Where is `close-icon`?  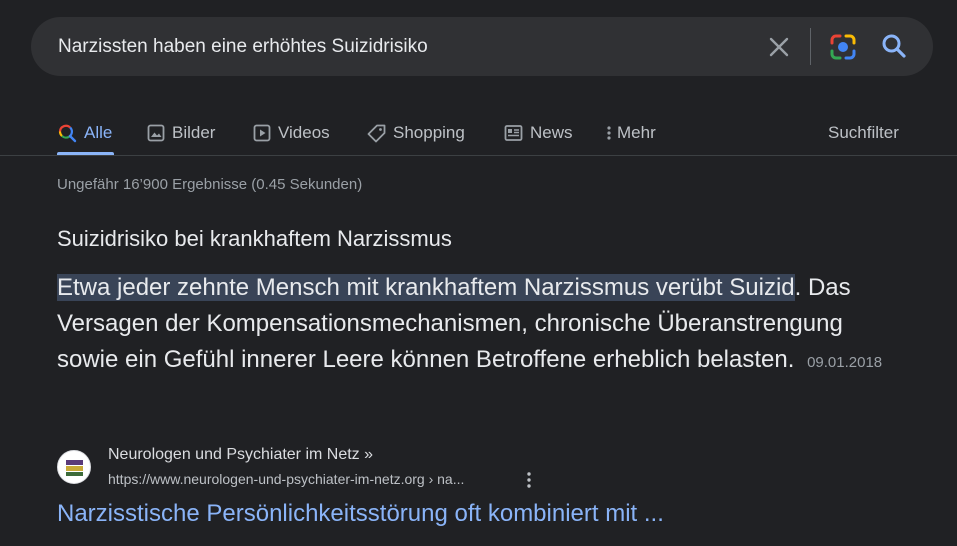 close-icon is located at coordinates (779, 47).